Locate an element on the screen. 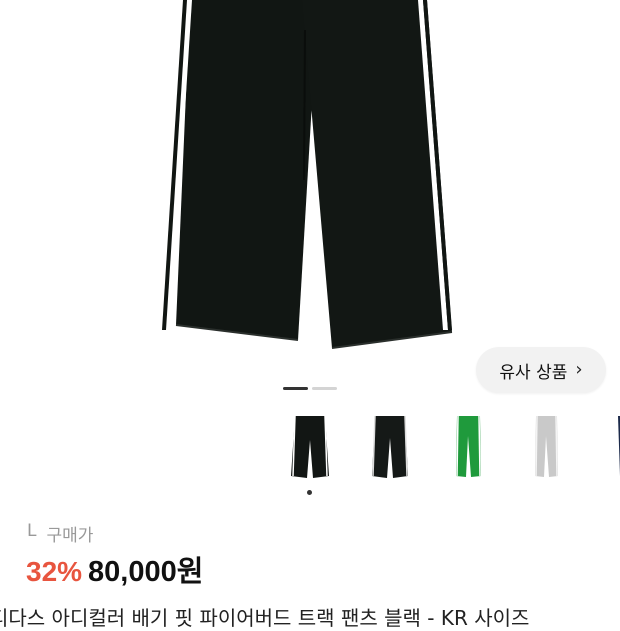 Image resolution: width=620 pixels, height=631 pixels. thumbnail-green is located at coordinates (468, 448).